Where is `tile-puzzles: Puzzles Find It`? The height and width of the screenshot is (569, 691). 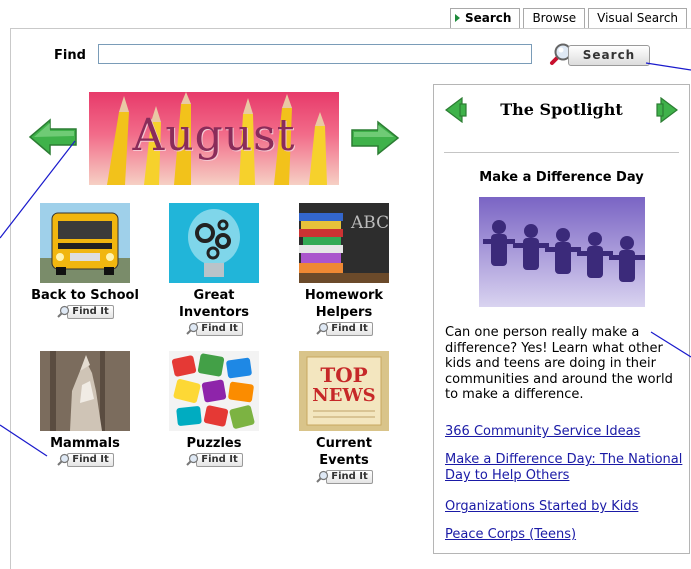 tile-puzzles: Puzzles Find It is located at coordinates (214, 411).